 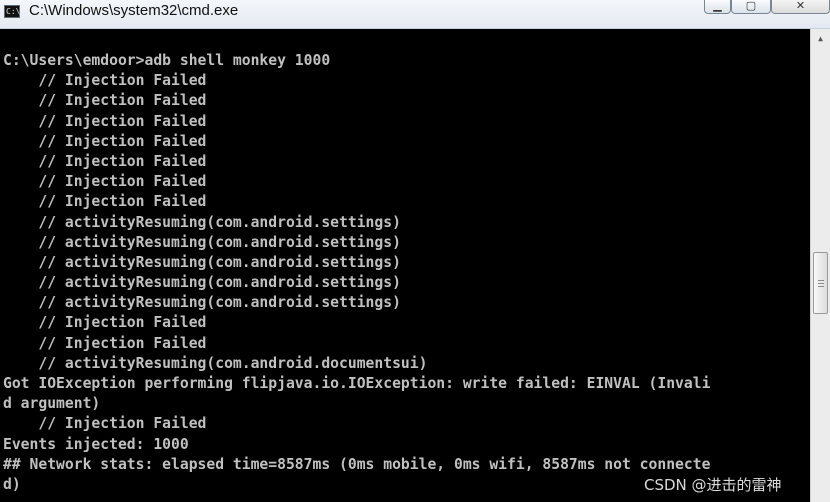 I want to click on console-line: d), so click(x=12, y=484).